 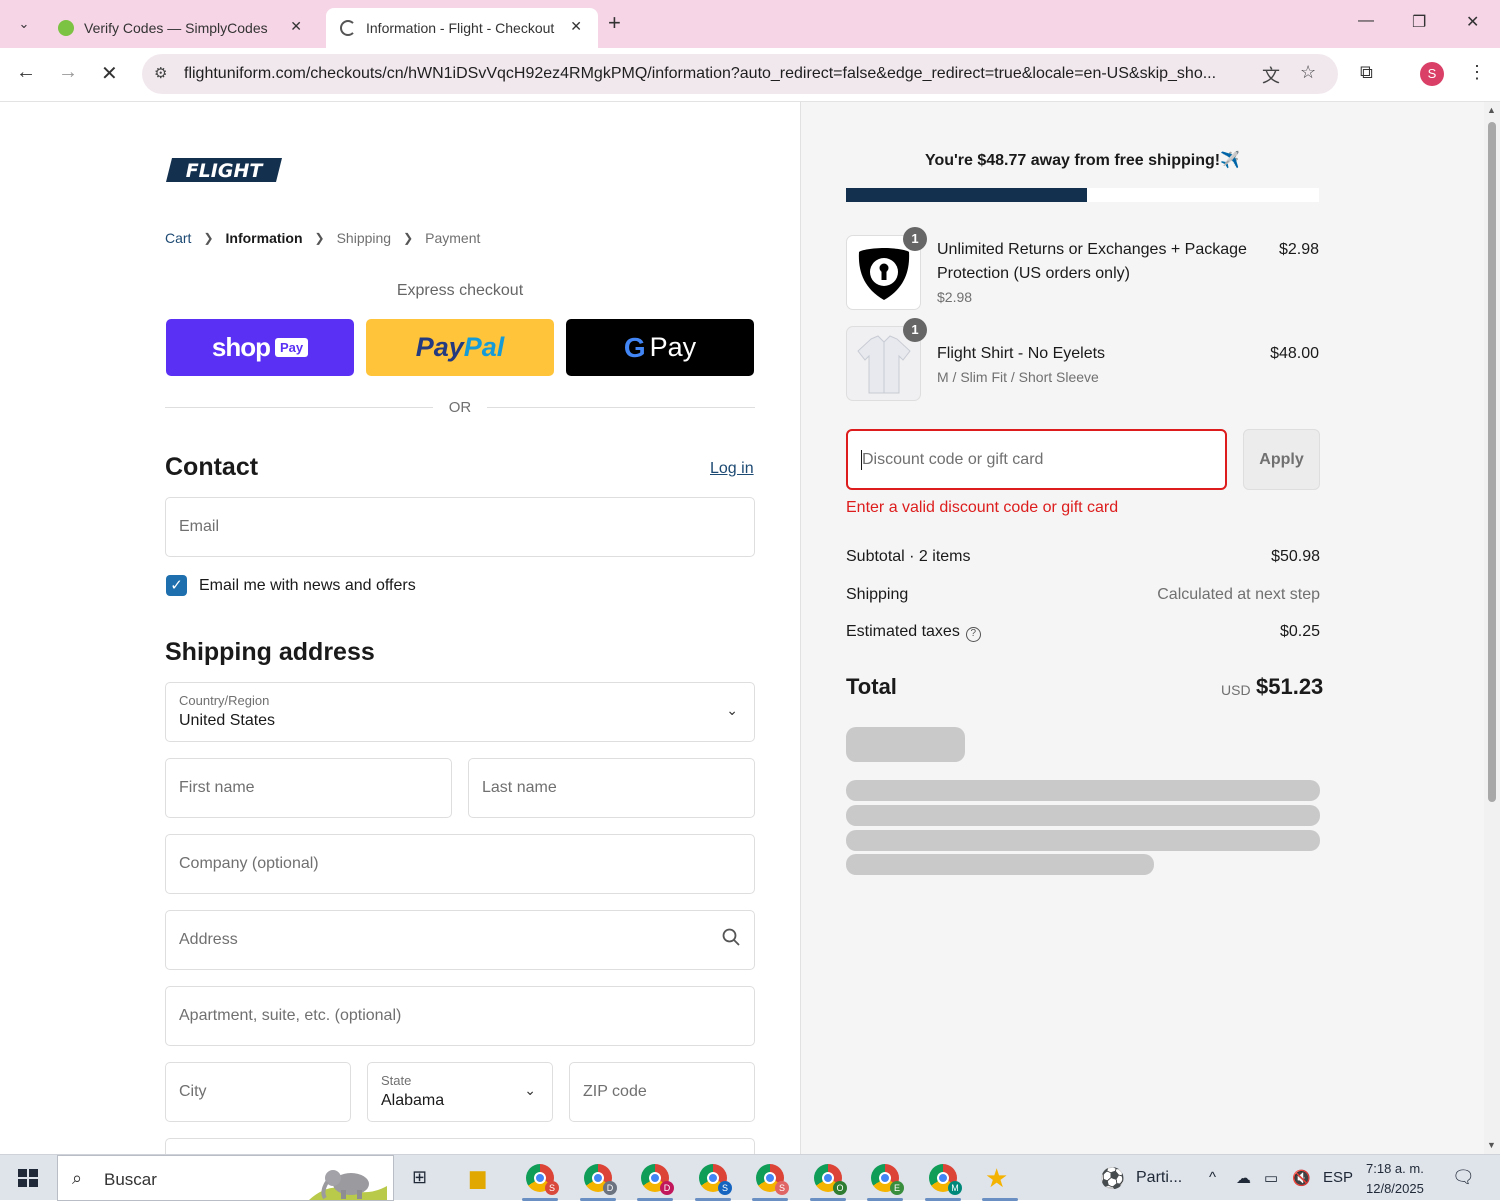 What do you see at coordinates (109, 73) in the screenshot?
I see `stop-loading-button: ✕` at bounding box center [109, 73].